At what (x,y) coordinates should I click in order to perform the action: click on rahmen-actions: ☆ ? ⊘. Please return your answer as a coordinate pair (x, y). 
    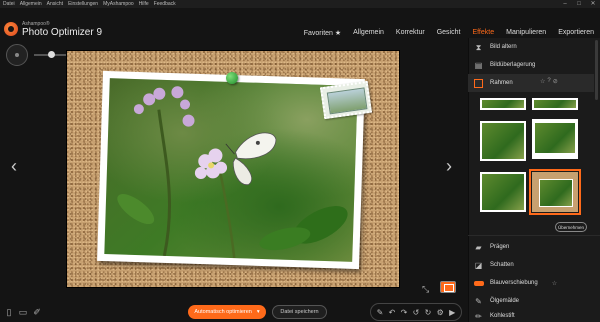
    Looking at the image, I should click on (549, 81).